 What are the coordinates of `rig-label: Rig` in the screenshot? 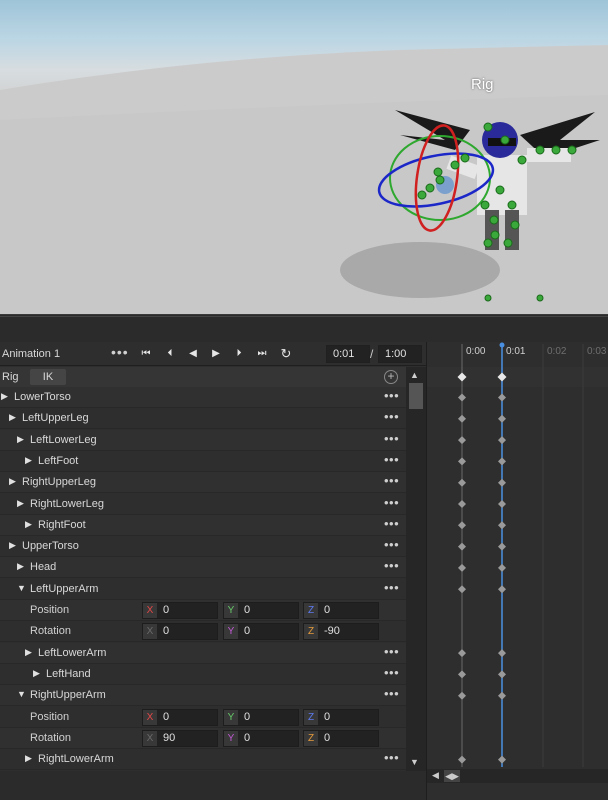 It's located at (10, 377).